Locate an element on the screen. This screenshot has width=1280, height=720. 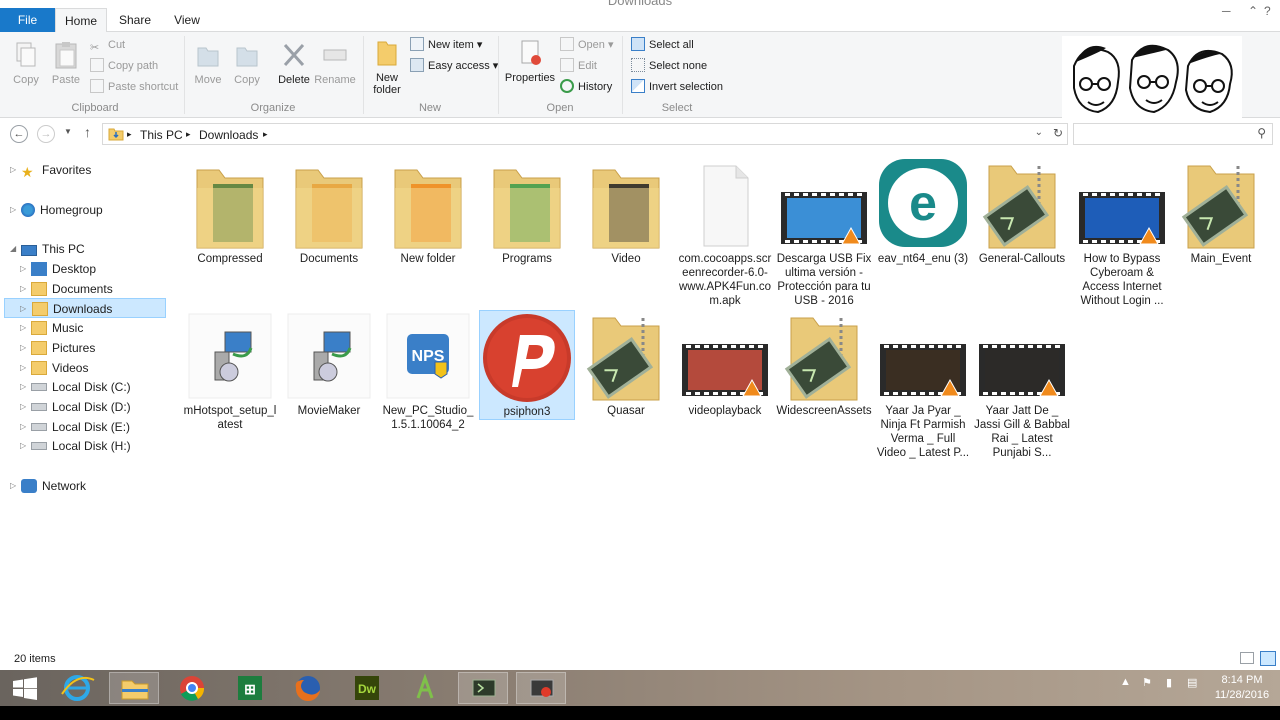
nav-network: ▷ Network is located at coordinates (48, 486).